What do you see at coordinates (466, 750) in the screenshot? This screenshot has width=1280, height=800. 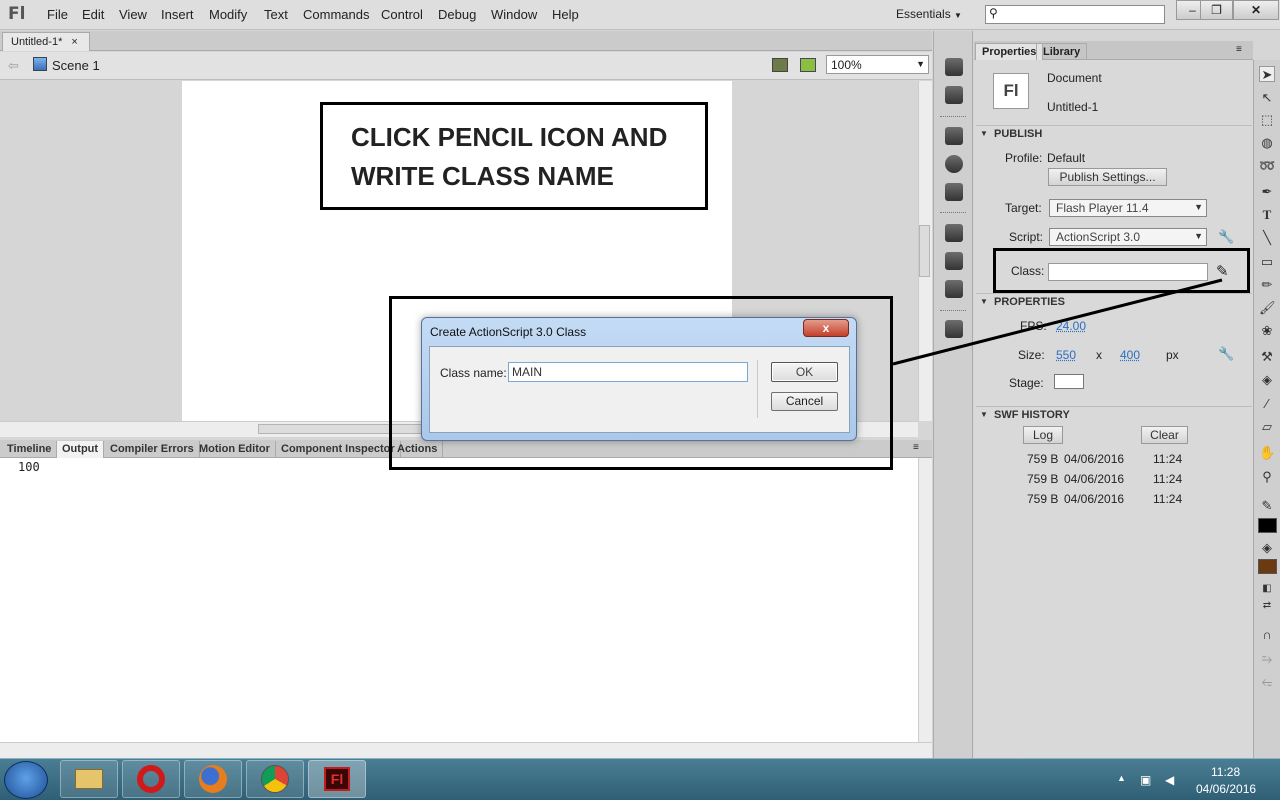 I see `output-horizontal-scrollbar` at bounding box center [466, 750].